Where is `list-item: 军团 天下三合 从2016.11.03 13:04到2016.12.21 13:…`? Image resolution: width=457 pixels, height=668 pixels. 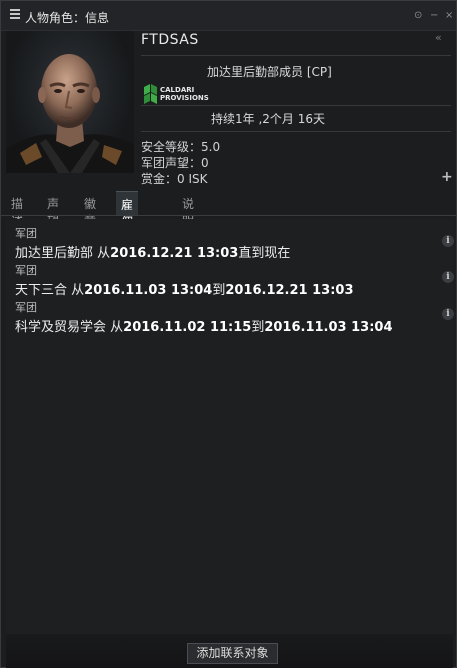 list-item: 军团 天下三合 从2016.11.03 13:04到2016.12.21 13:… is located at coordinates (225, 280).